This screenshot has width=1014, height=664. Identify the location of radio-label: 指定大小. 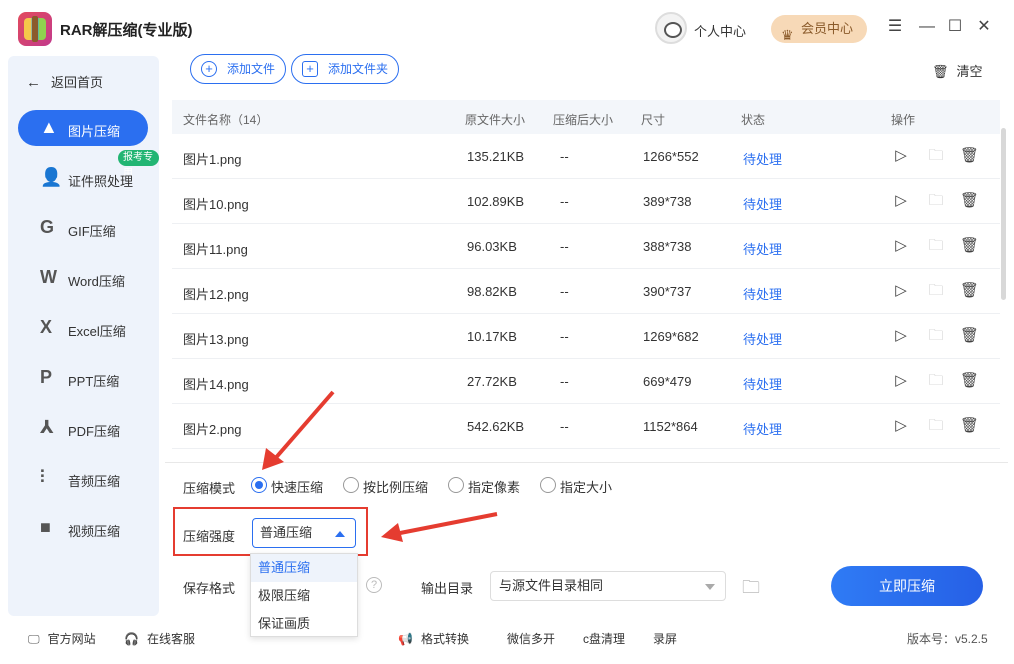
(586, 487).